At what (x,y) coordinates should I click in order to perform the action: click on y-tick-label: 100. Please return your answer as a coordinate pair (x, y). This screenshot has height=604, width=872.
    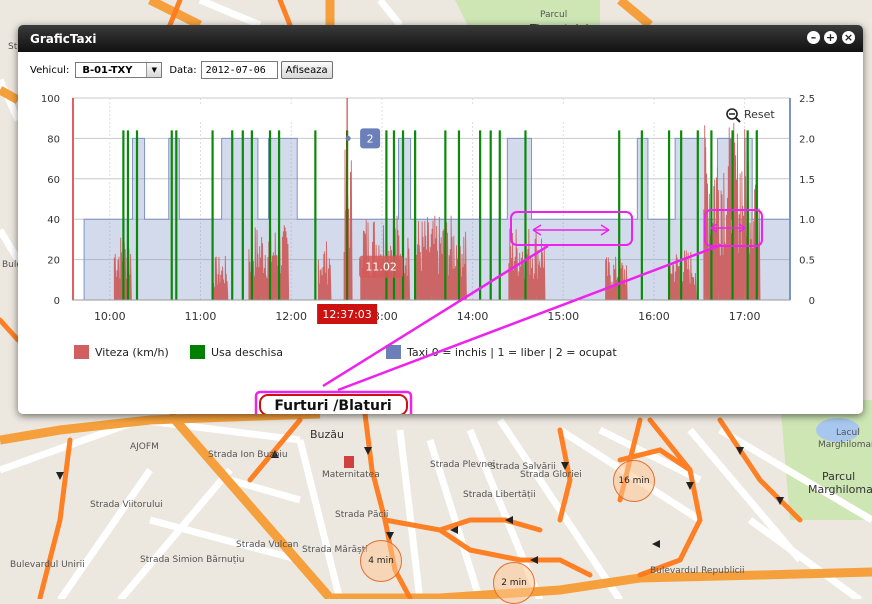
    Looking at the image, I should click on (50, 99).